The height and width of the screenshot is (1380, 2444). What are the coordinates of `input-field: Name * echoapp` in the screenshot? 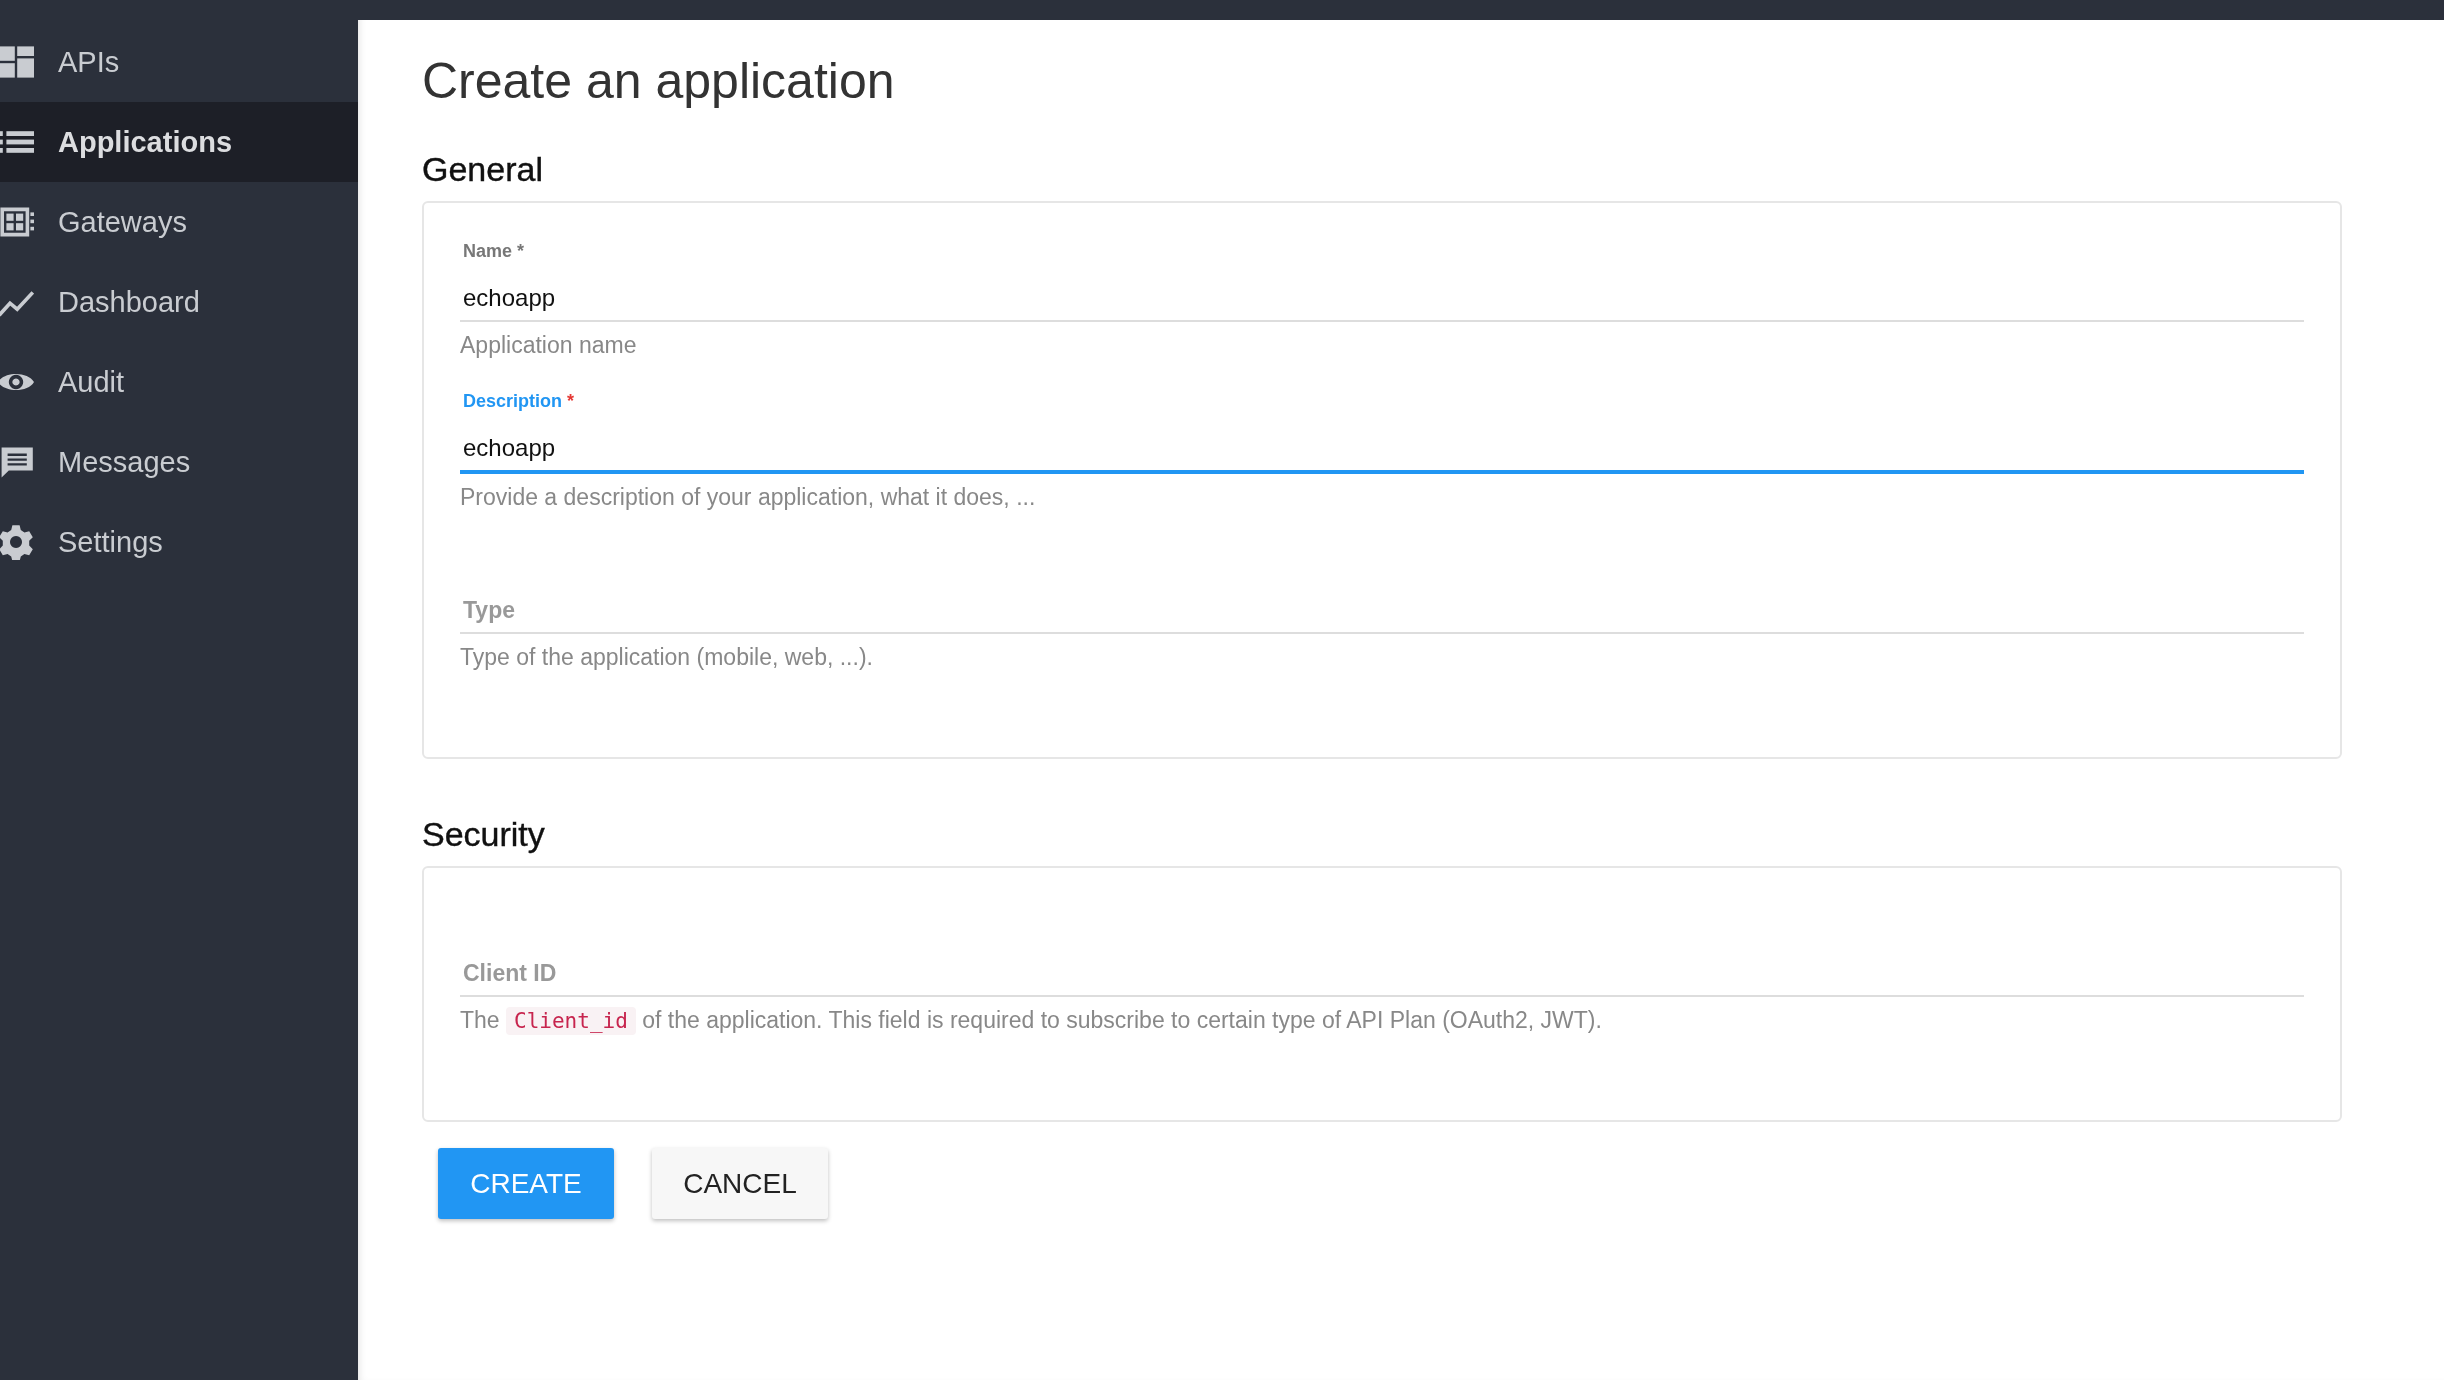 It's located at (1382, 278).